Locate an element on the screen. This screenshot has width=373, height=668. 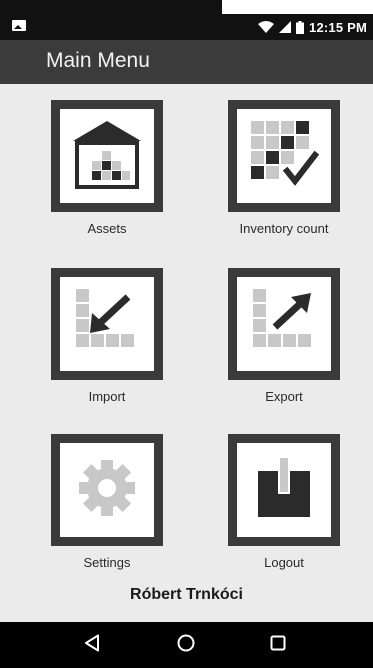
menu-item-label: Assets is located at coordinates (107, 228).